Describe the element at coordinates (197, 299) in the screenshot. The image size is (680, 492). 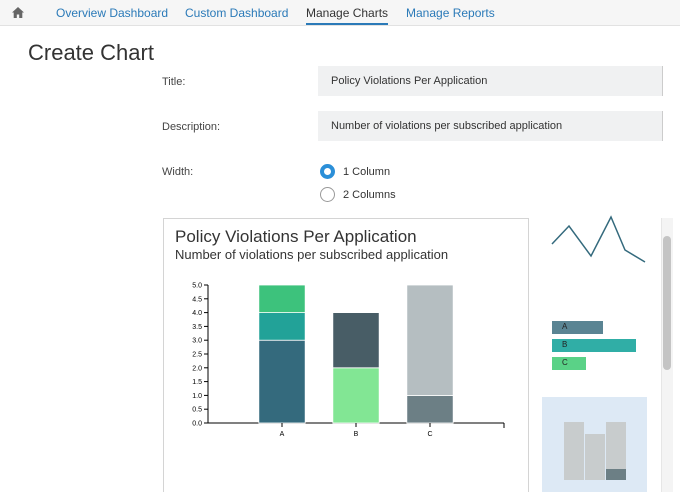
I see `y-tick-label: 4.5` at that location.